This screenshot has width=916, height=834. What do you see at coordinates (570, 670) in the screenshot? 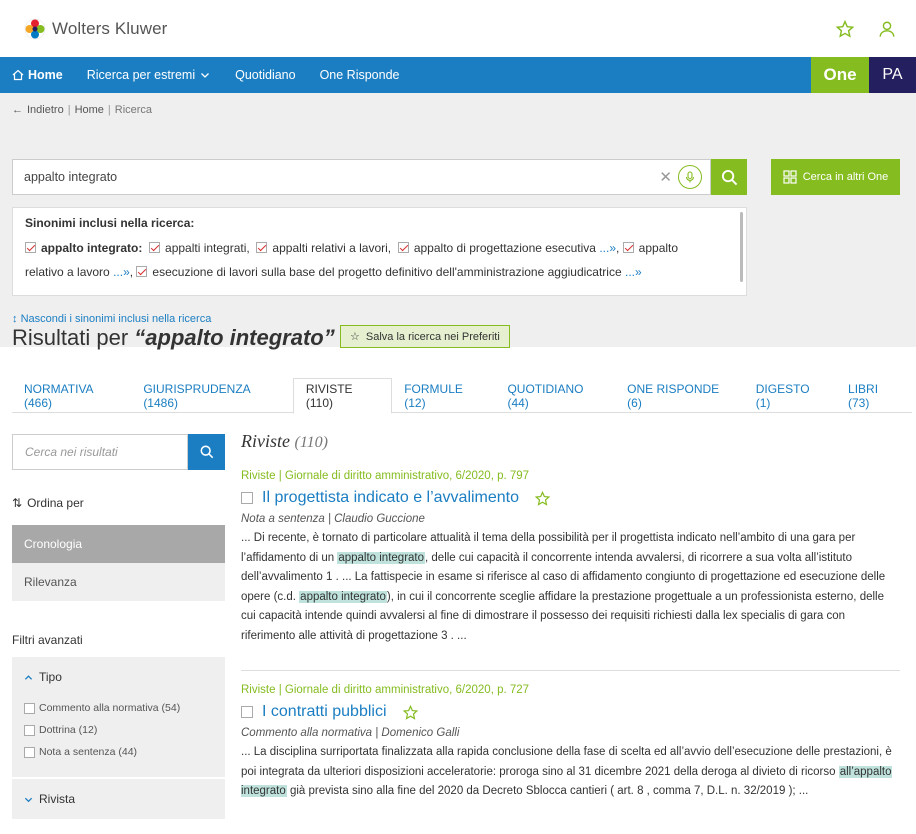
I see `result-divider` at bounding box center [570, 670].